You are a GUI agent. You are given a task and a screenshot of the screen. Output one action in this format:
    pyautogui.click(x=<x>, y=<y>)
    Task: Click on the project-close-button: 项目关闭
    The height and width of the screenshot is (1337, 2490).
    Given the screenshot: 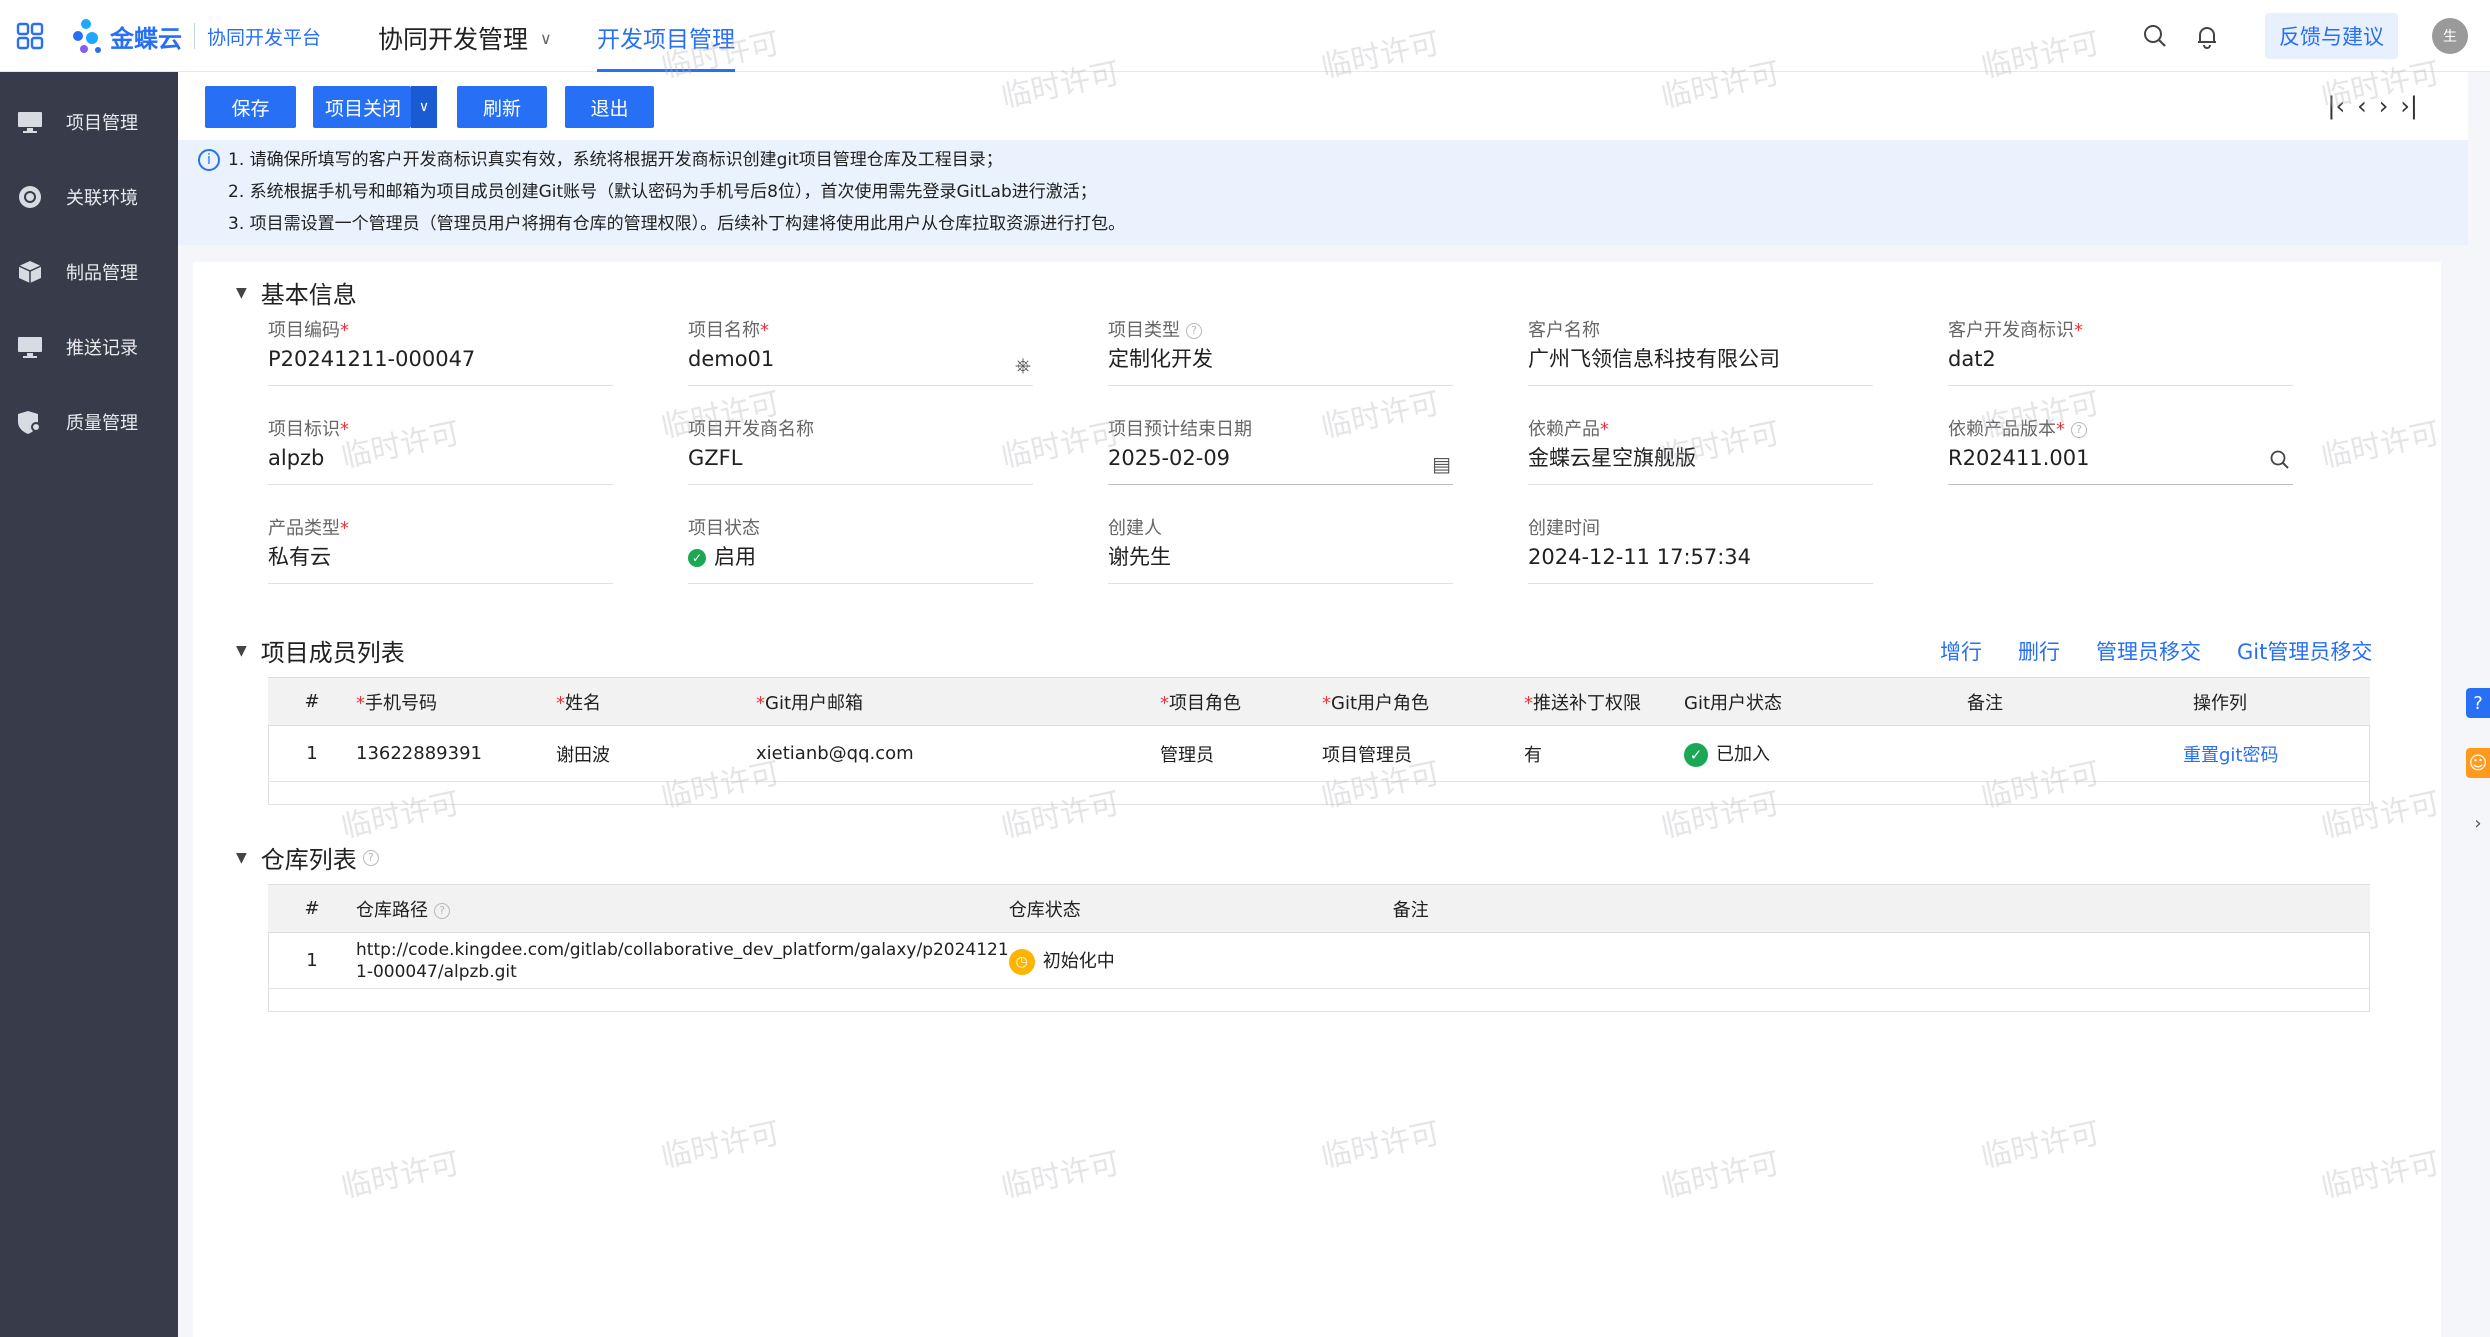 What is the action you would take?
    pyautogui.click(x=362, y=107)
    